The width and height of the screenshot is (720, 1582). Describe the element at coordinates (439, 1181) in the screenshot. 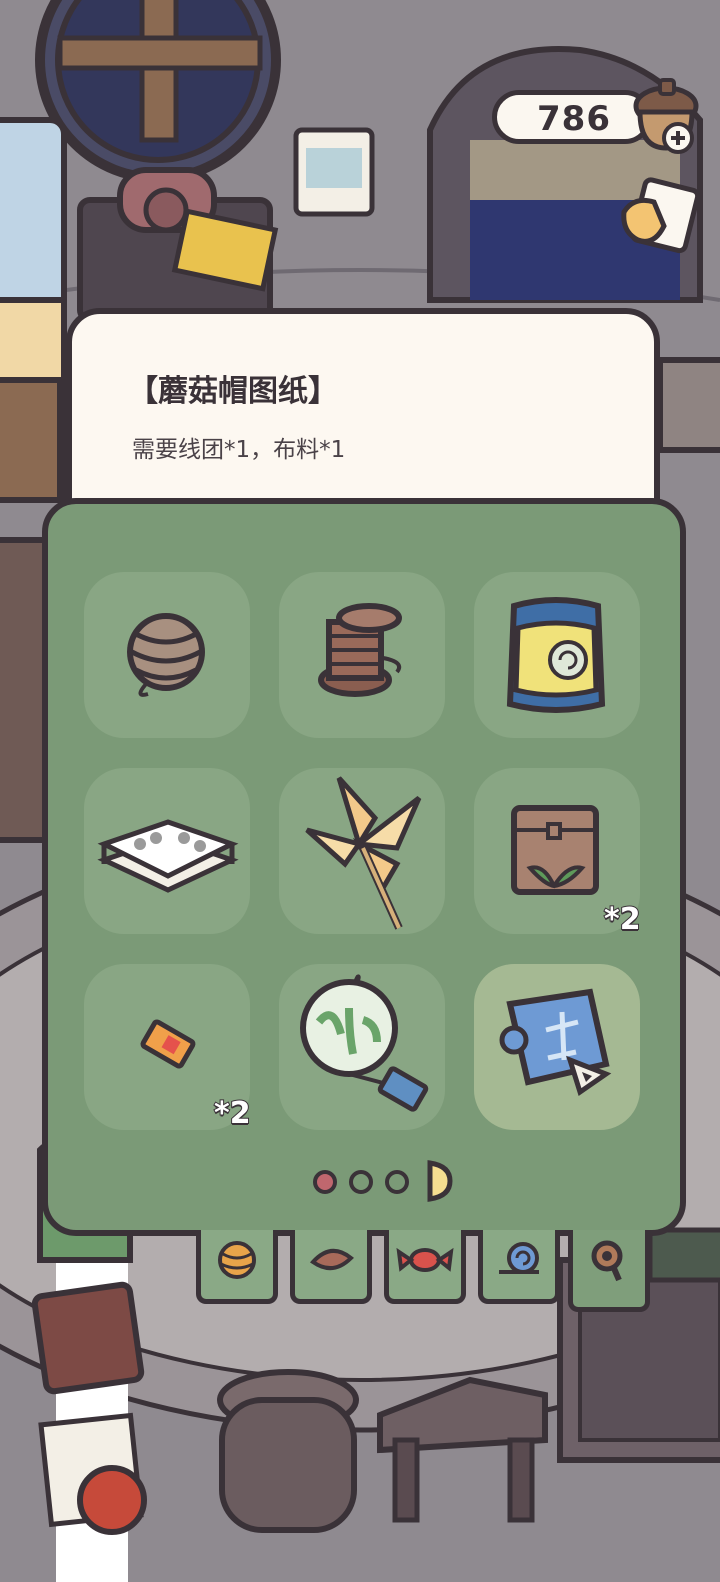

I see `next-page-icon` at that location.